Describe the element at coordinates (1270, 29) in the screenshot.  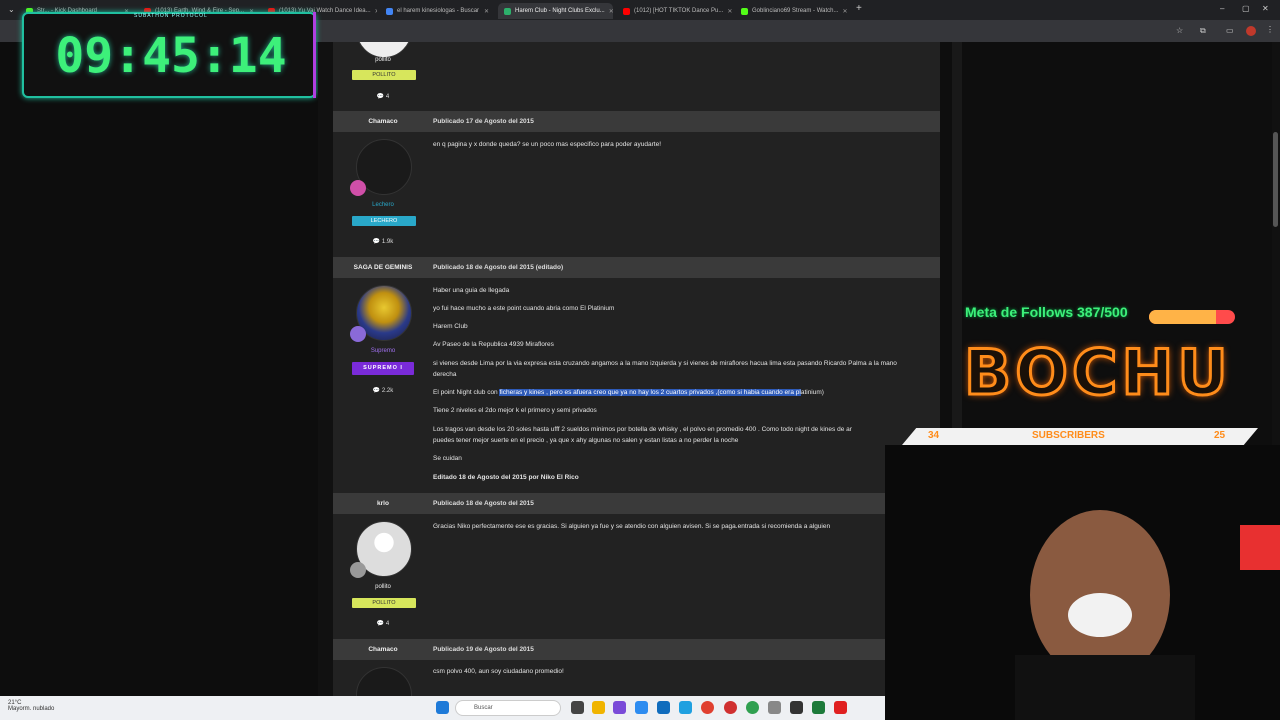
I see `menu-icon: ⋮` at that location.